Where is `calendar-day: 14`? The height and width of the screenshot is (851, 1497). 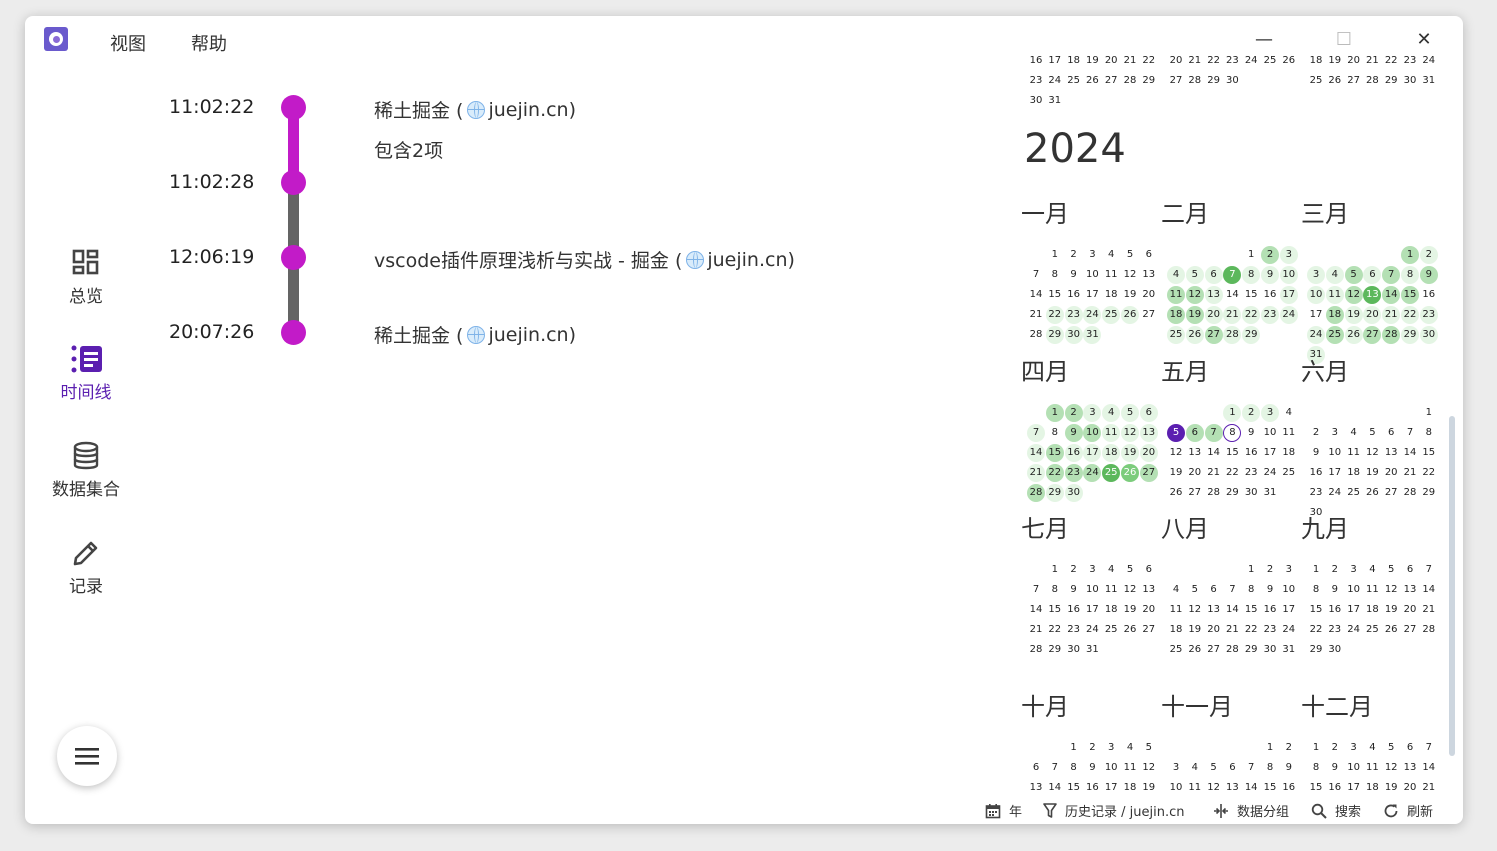 calendar-day: 14 is located at coordinates (1036, 295).